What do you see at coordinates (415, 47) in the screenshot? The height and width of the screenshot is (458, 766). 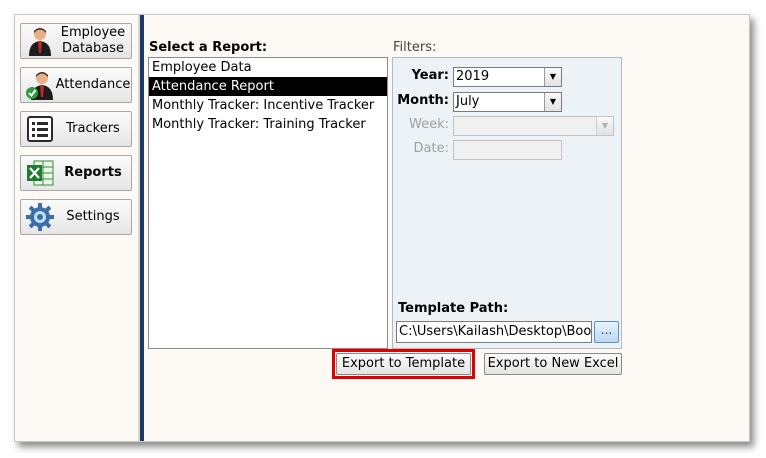 I see `filters-caption: Filters:` at bounding box center [415, 47].